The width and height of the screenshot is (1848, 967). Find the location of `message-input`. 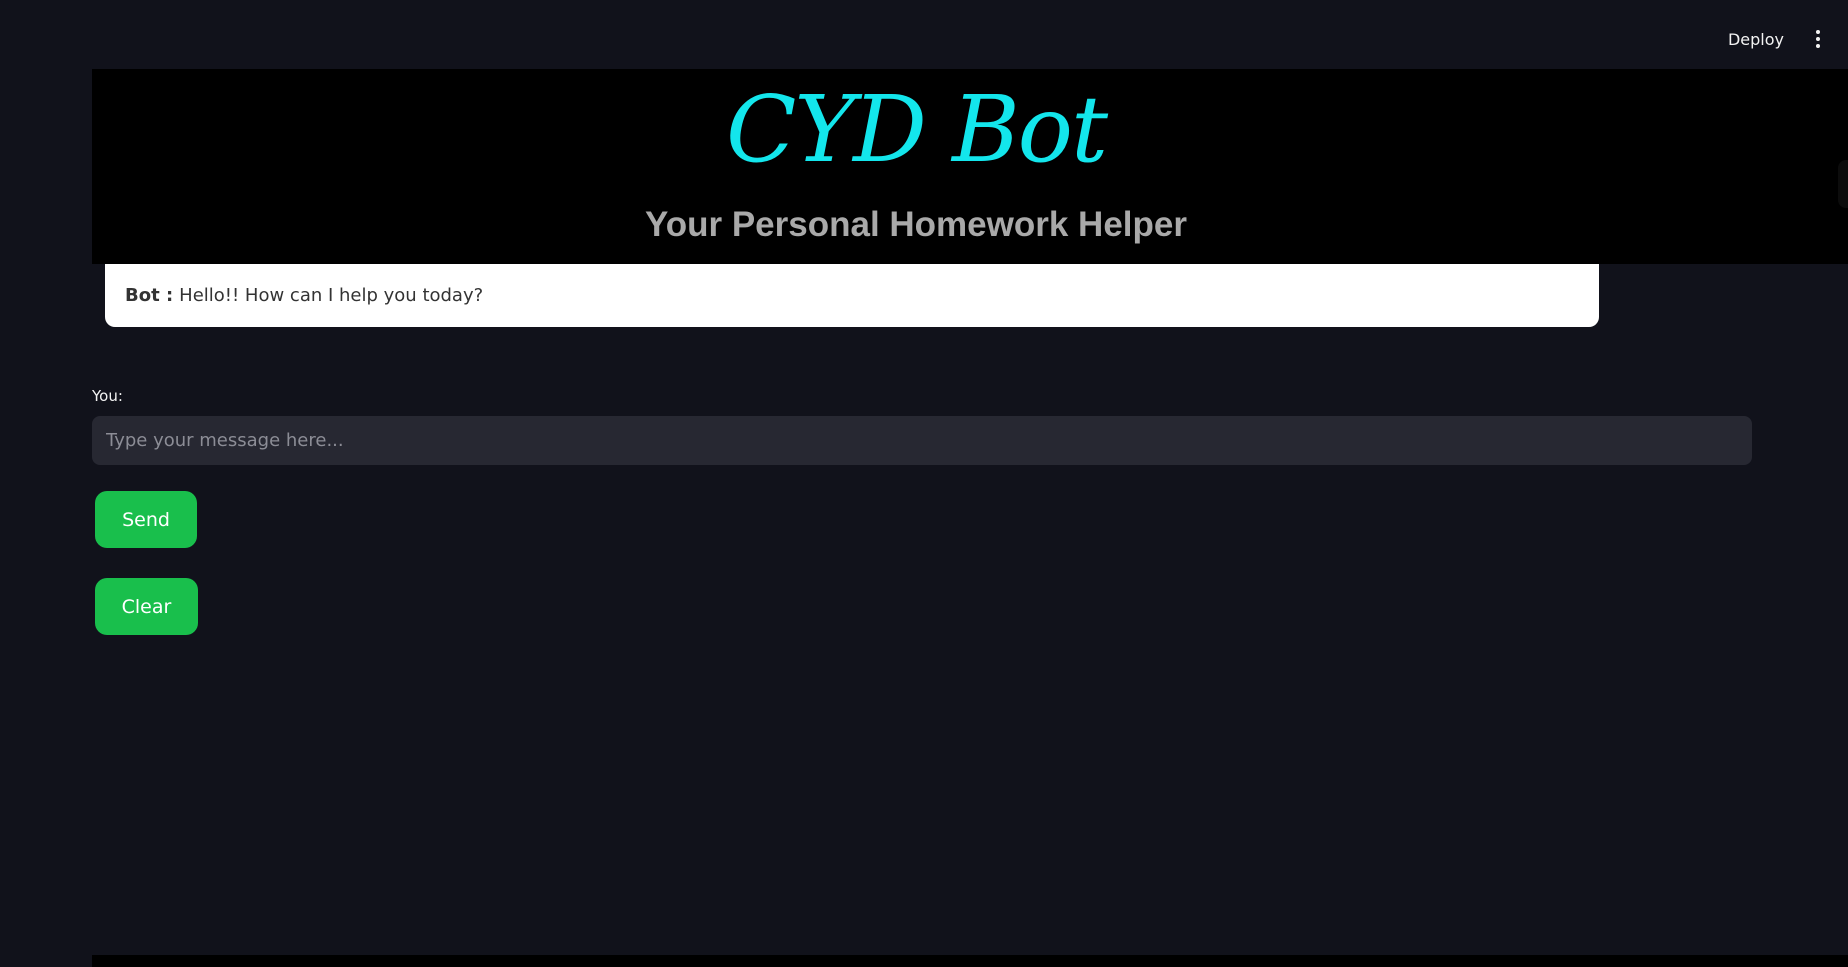

message-input is located at coordinates (922, 440).